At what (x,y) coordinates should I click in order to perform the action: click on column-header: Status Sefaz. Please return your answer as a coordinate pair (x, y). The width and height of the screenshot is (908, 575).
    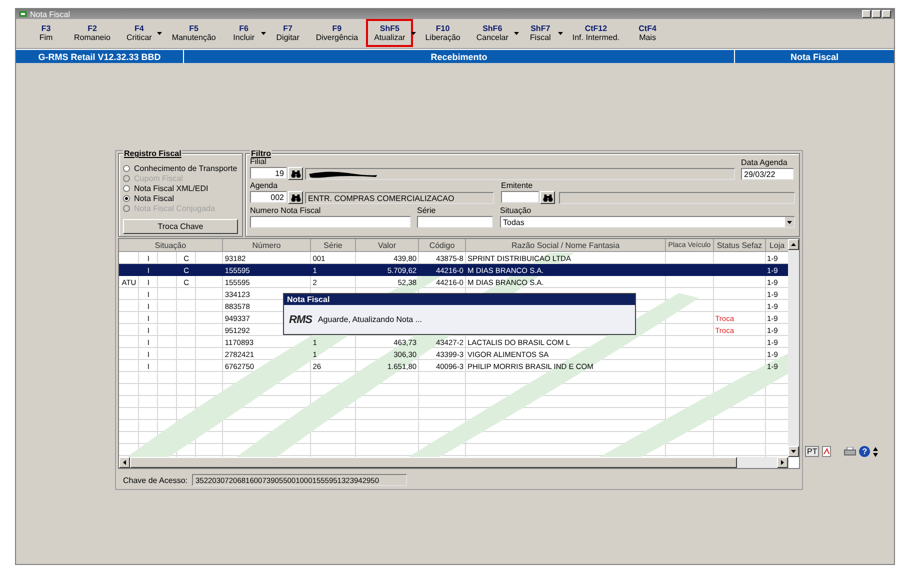
    Looking at the image, I should click on (740, 245).